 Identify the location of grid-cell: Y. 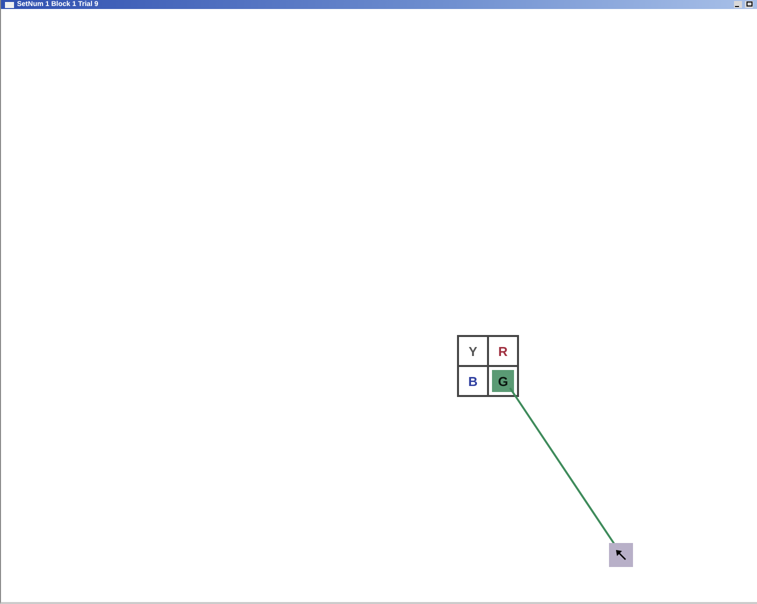
(473, 351).